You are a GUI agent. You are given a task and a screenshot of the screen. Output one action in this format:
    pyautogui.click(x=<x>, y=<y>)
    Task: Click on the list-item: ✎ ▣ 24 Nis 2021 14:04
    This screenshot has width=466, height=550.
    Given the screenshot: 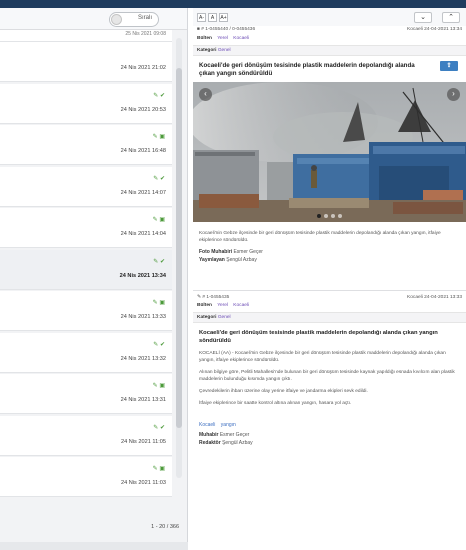 What is the action you would take?
    pyautogui.click(x=86, y=228)
    